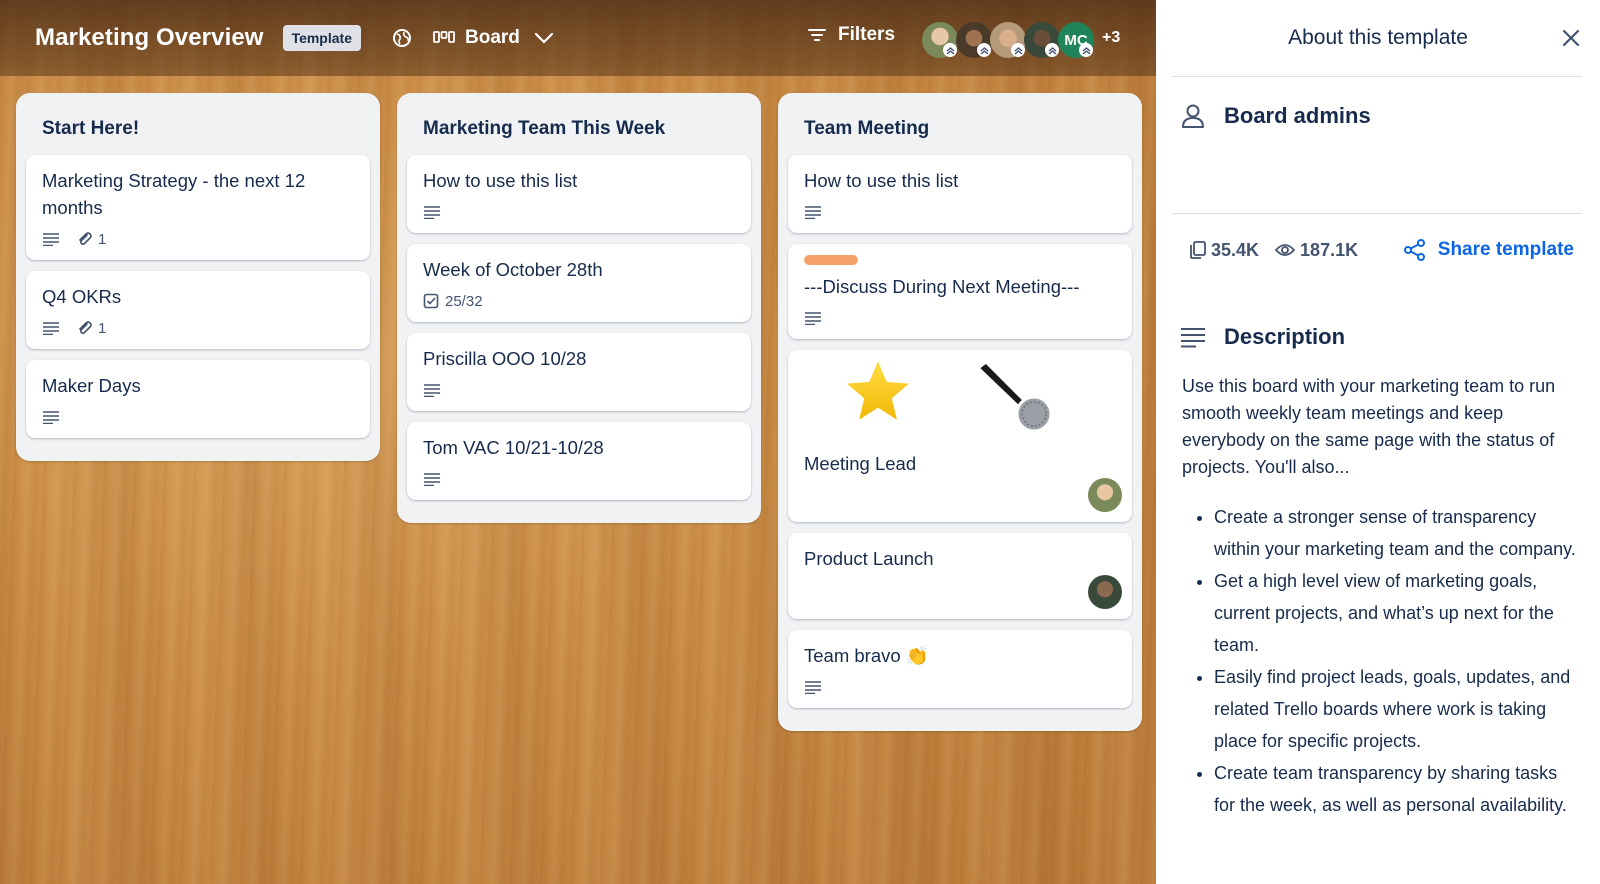  What do you see at coordinates (960, 669) in the screenshot?
I see `card: Team bravo 👏` at bounding box center [960, 669].